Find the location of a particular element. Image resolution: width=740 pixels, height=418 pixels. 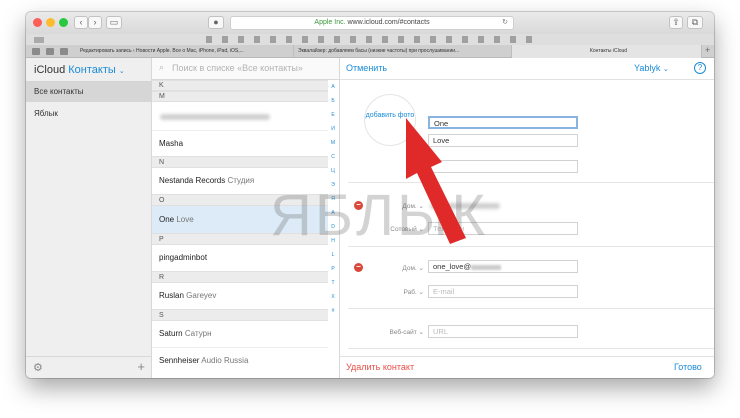

index-letter: Е is located at coordinates (333, 115).